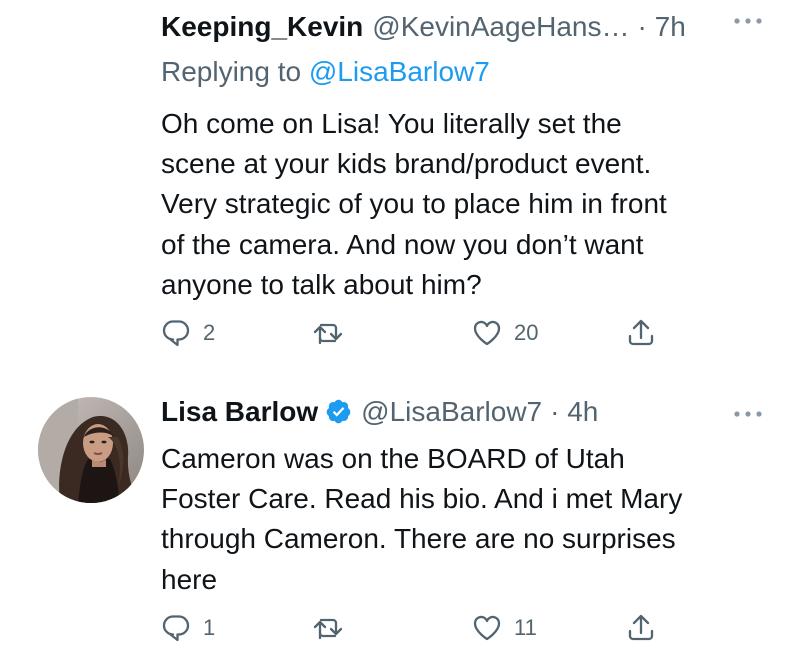 This screenshot has width=800, height=657. I want to click on verified-badge-icon, so click(338, 411).